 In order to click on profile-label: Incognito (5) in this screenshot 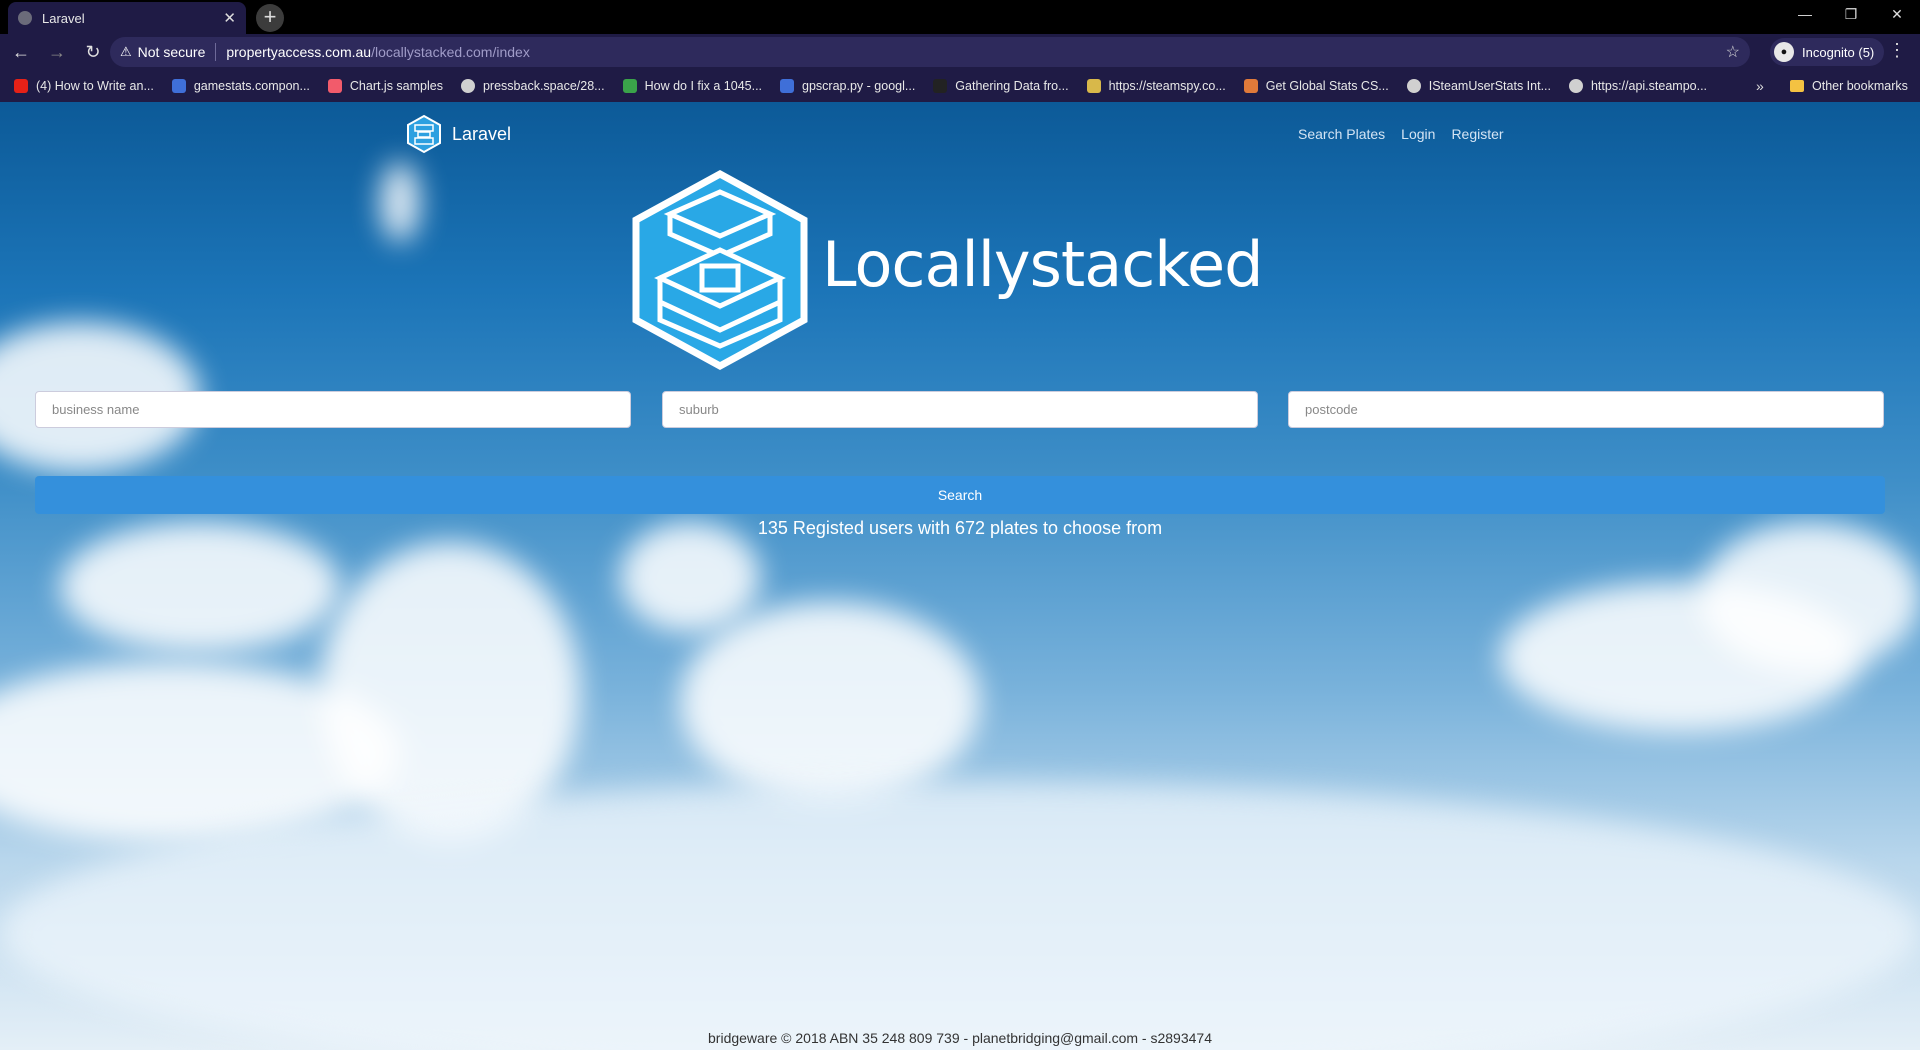, I will do `click(1838, 52)`.